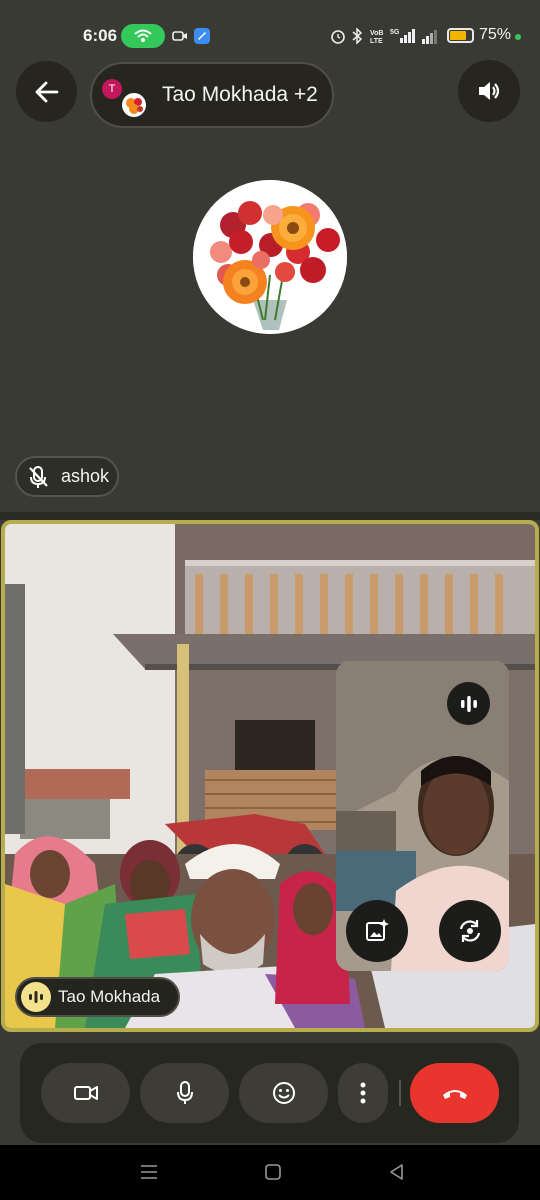 This screenshot has height=1200, width=540. I want to click on svg-text: 5G, so click(395, 32).